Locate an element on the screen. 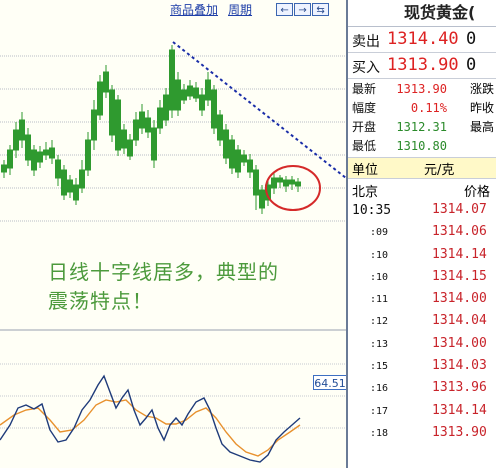 The image size is (496, 468). stat-amplitude: 幅度 0.11% is located at coordinates (399, 108).